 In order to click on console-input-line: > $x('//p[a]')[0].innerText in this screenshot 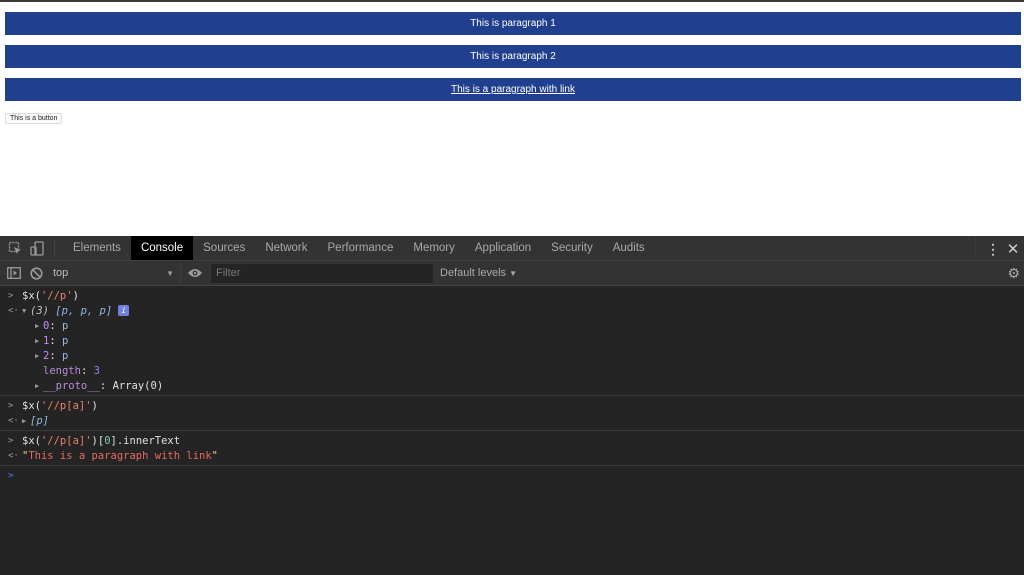, I will do `click(512, 440)`.